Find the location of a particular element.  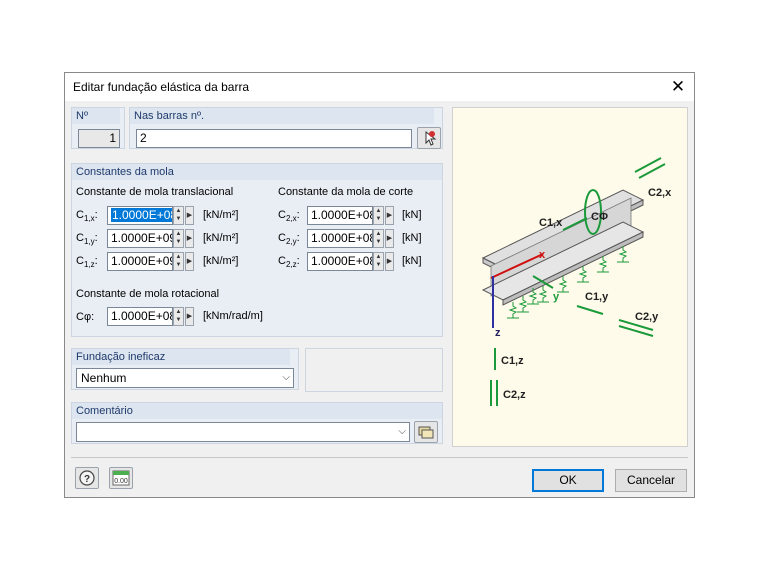

number-field: 1 is located at coordinates (99, 138).